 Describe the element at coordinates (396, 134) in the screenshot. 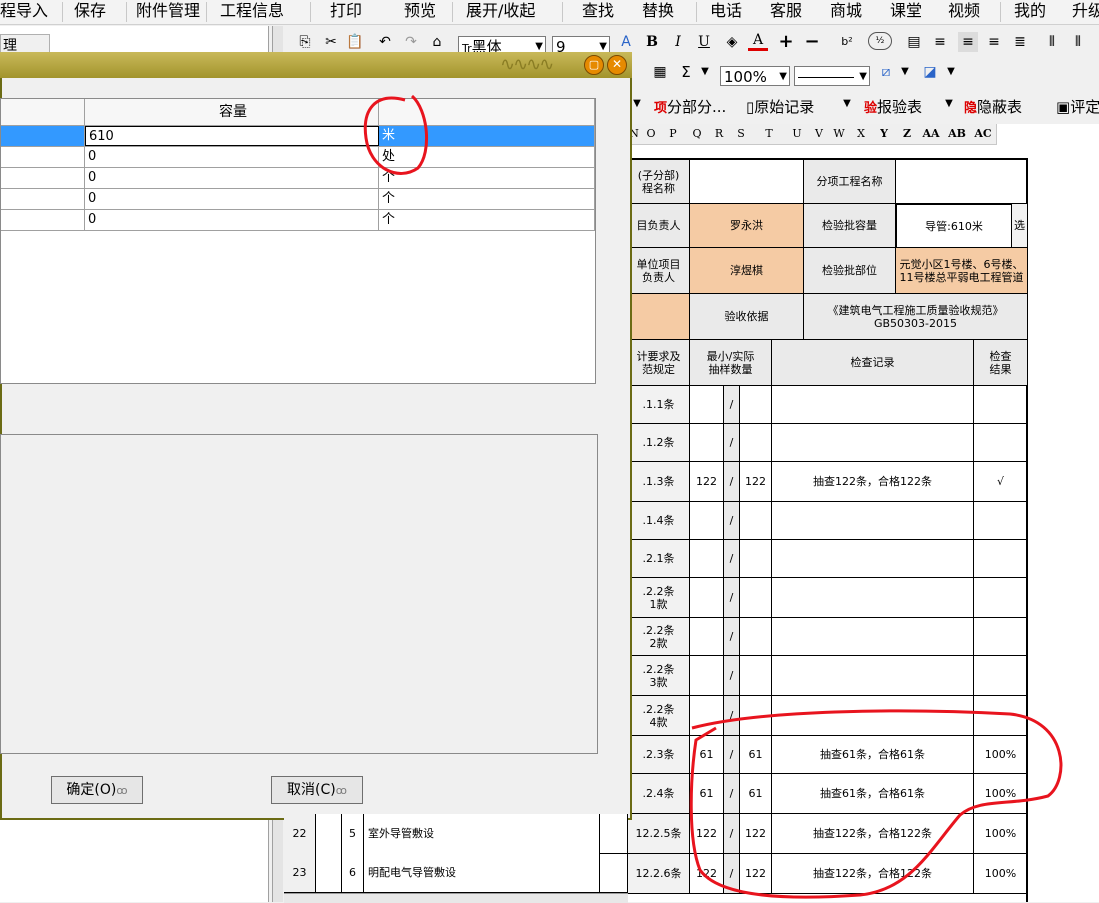

I see `annotation-circle-unit` at that location.